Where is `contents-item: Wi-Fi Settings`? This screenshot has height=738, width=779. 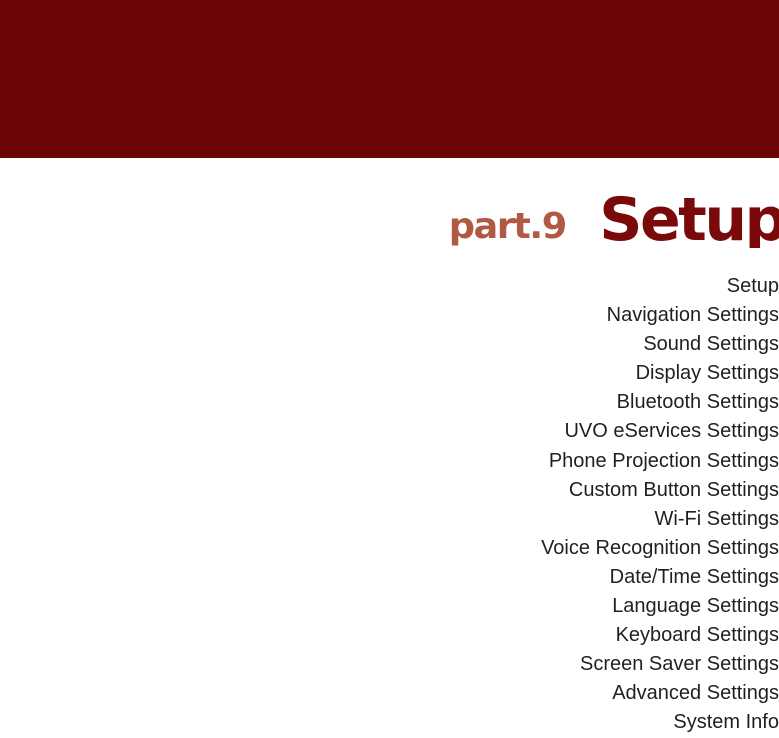
contents-item: Wi-Fi Settings is located at coordinates (389, 519).